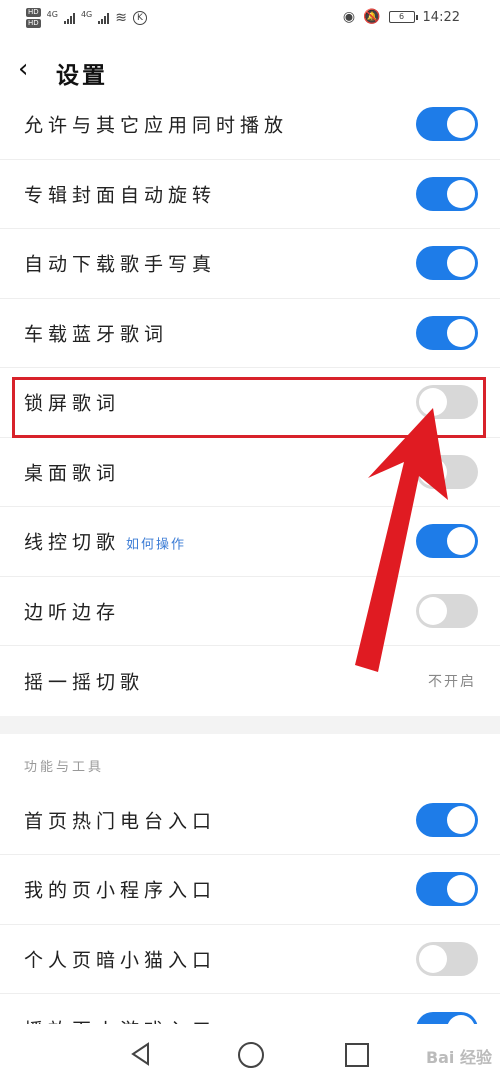 The width and height of the screenshot is (500, 1084). What do you see at coordinates (72, 542) in the screenshot?
I see `setting-label-text: 线控切歌` at bounding box center [72, 542].